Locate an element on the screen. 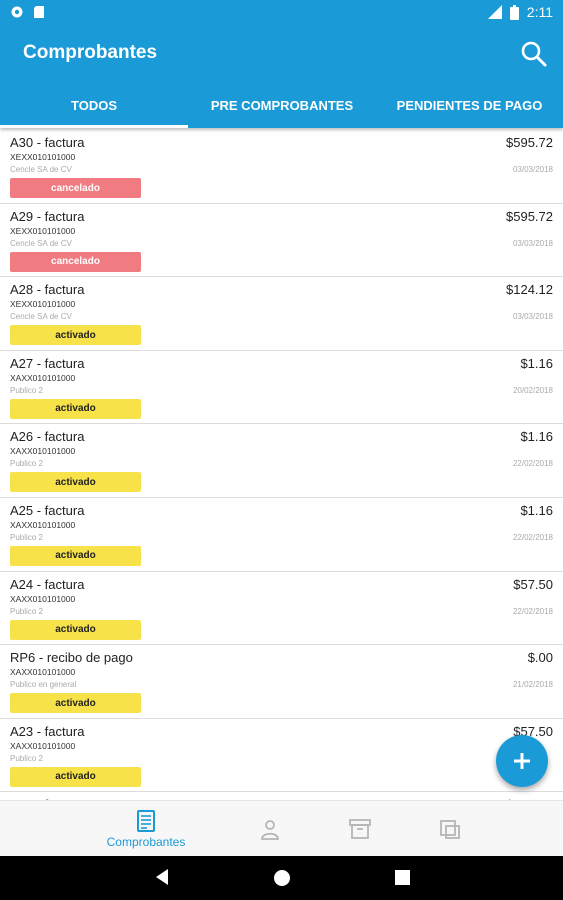  app-bar: Comprobantes is located at coordinates (281, 54).